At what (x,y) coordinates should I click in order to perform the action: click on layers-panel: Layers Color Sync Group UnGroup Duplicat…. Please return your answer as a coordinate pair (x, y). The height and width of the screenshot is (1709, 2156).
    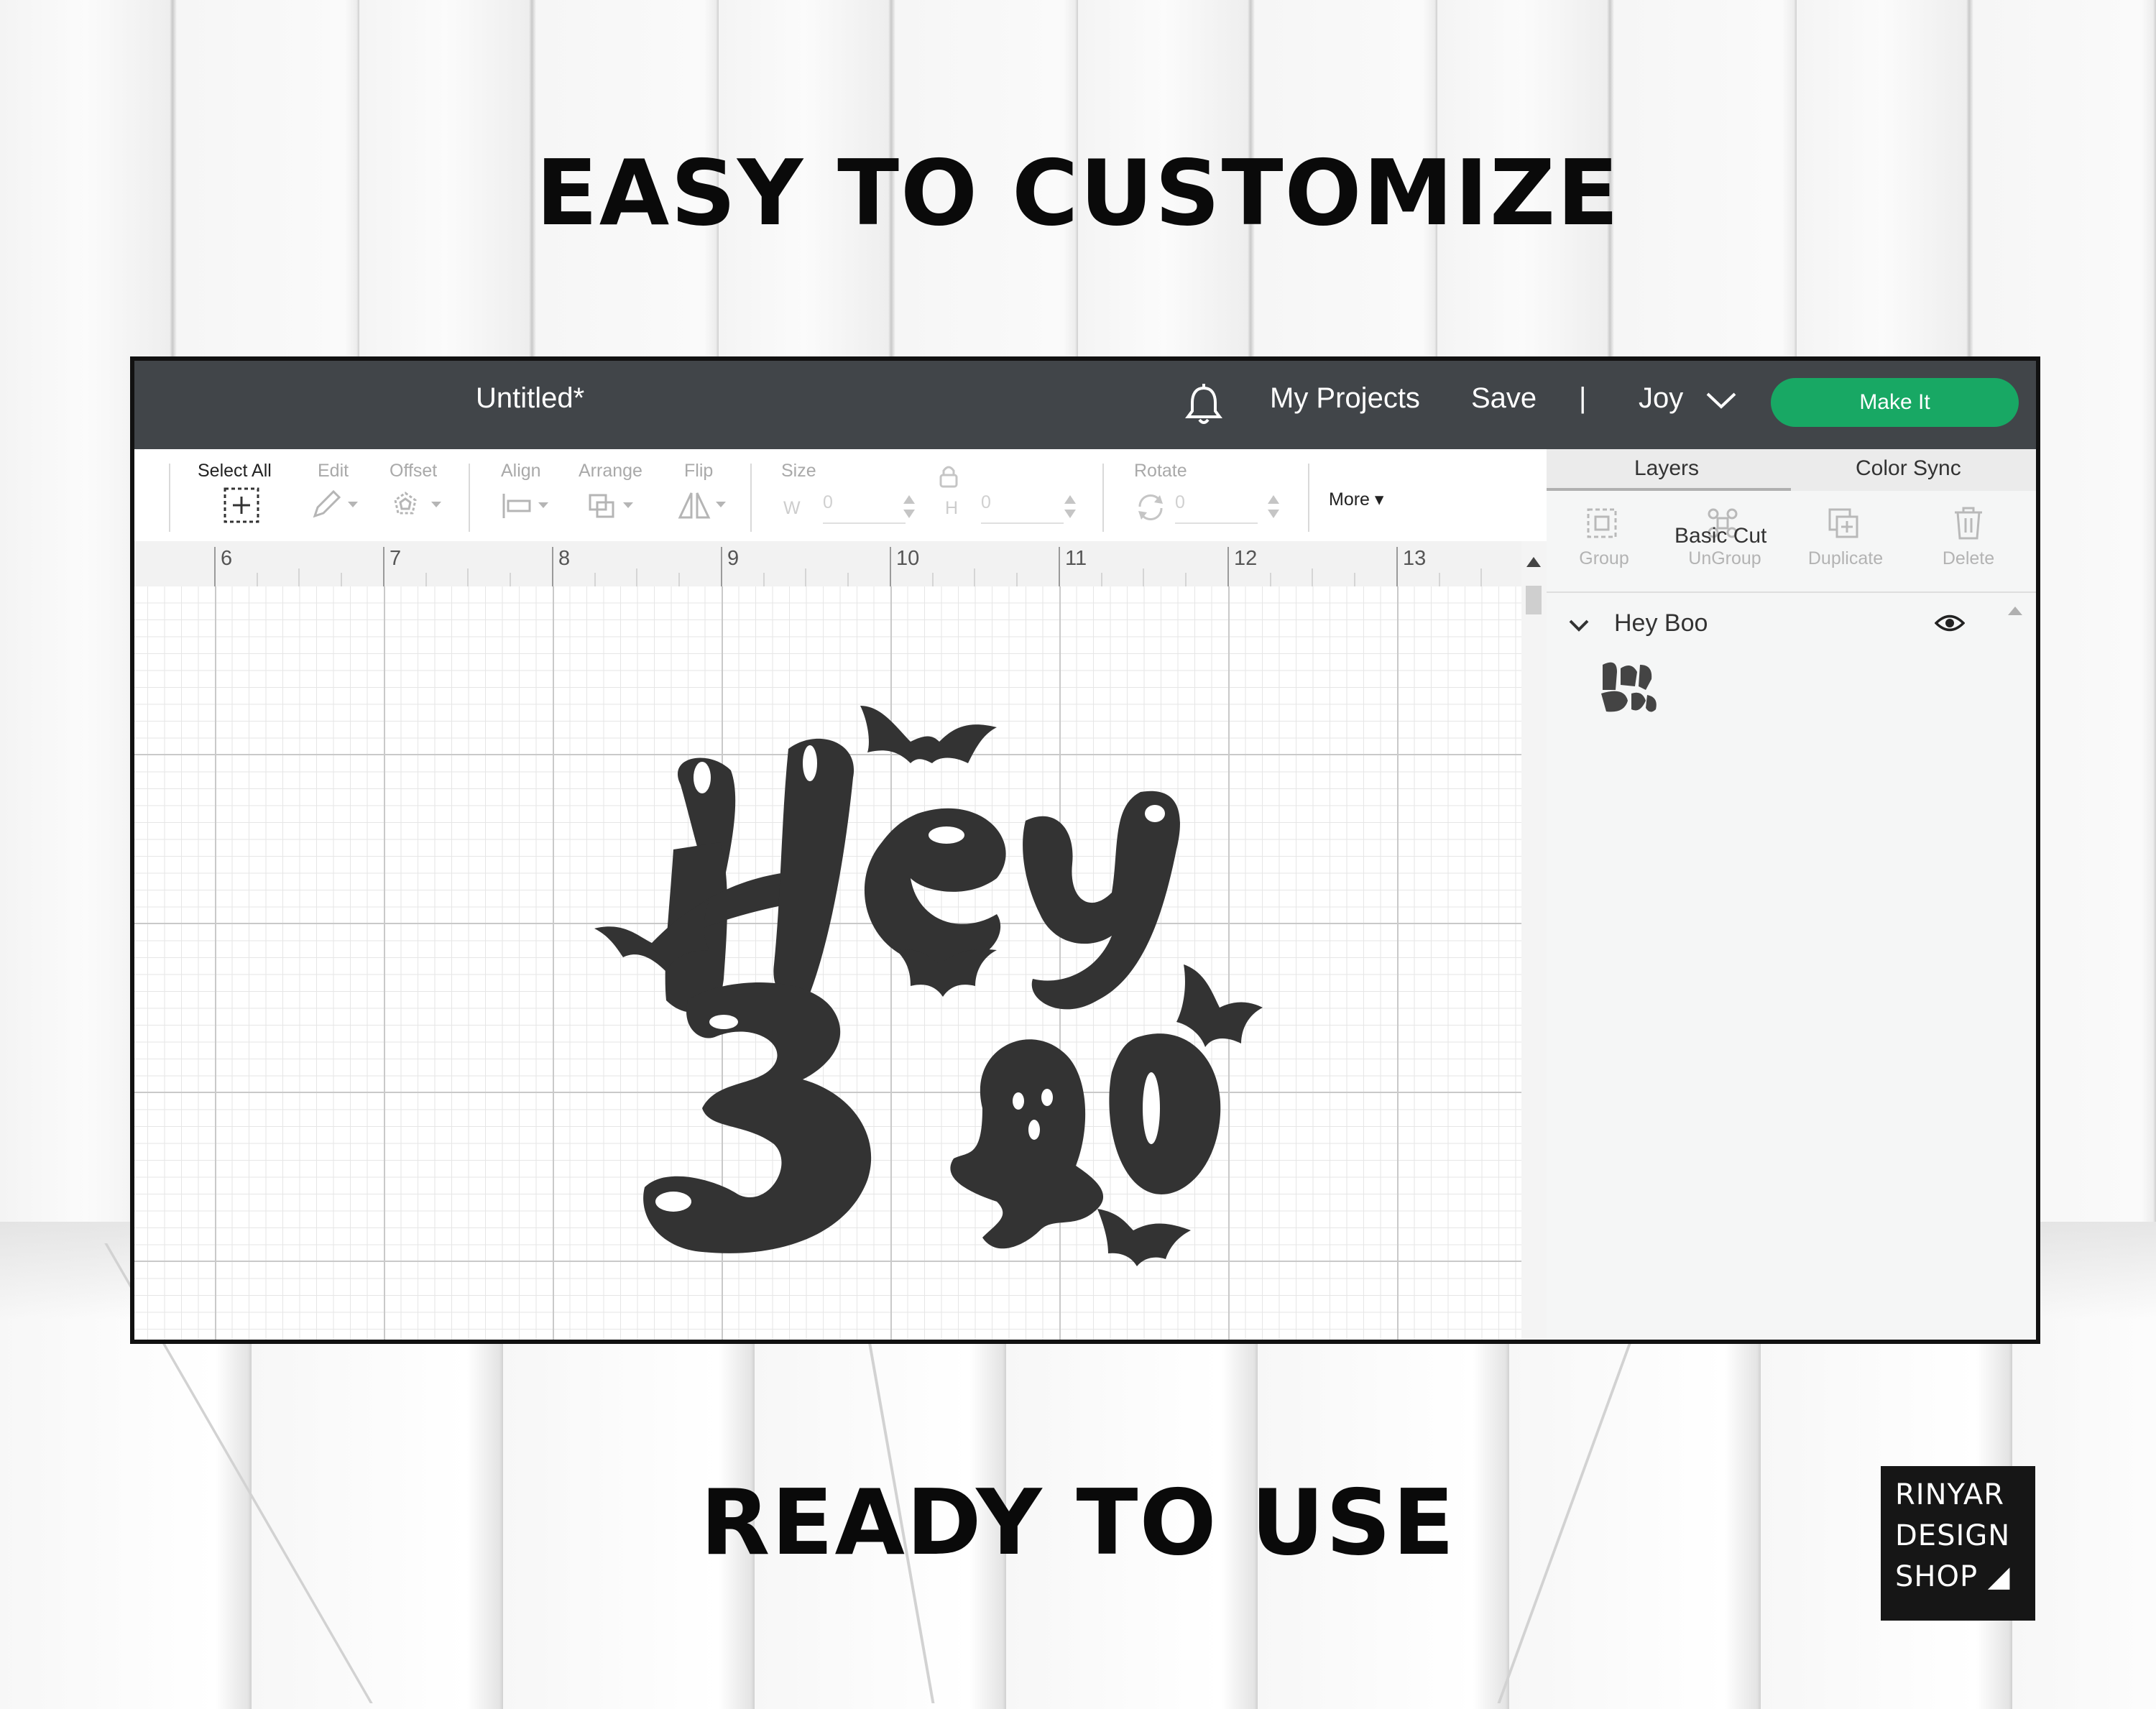
    Looking at the image, I should click on (1791, 894).